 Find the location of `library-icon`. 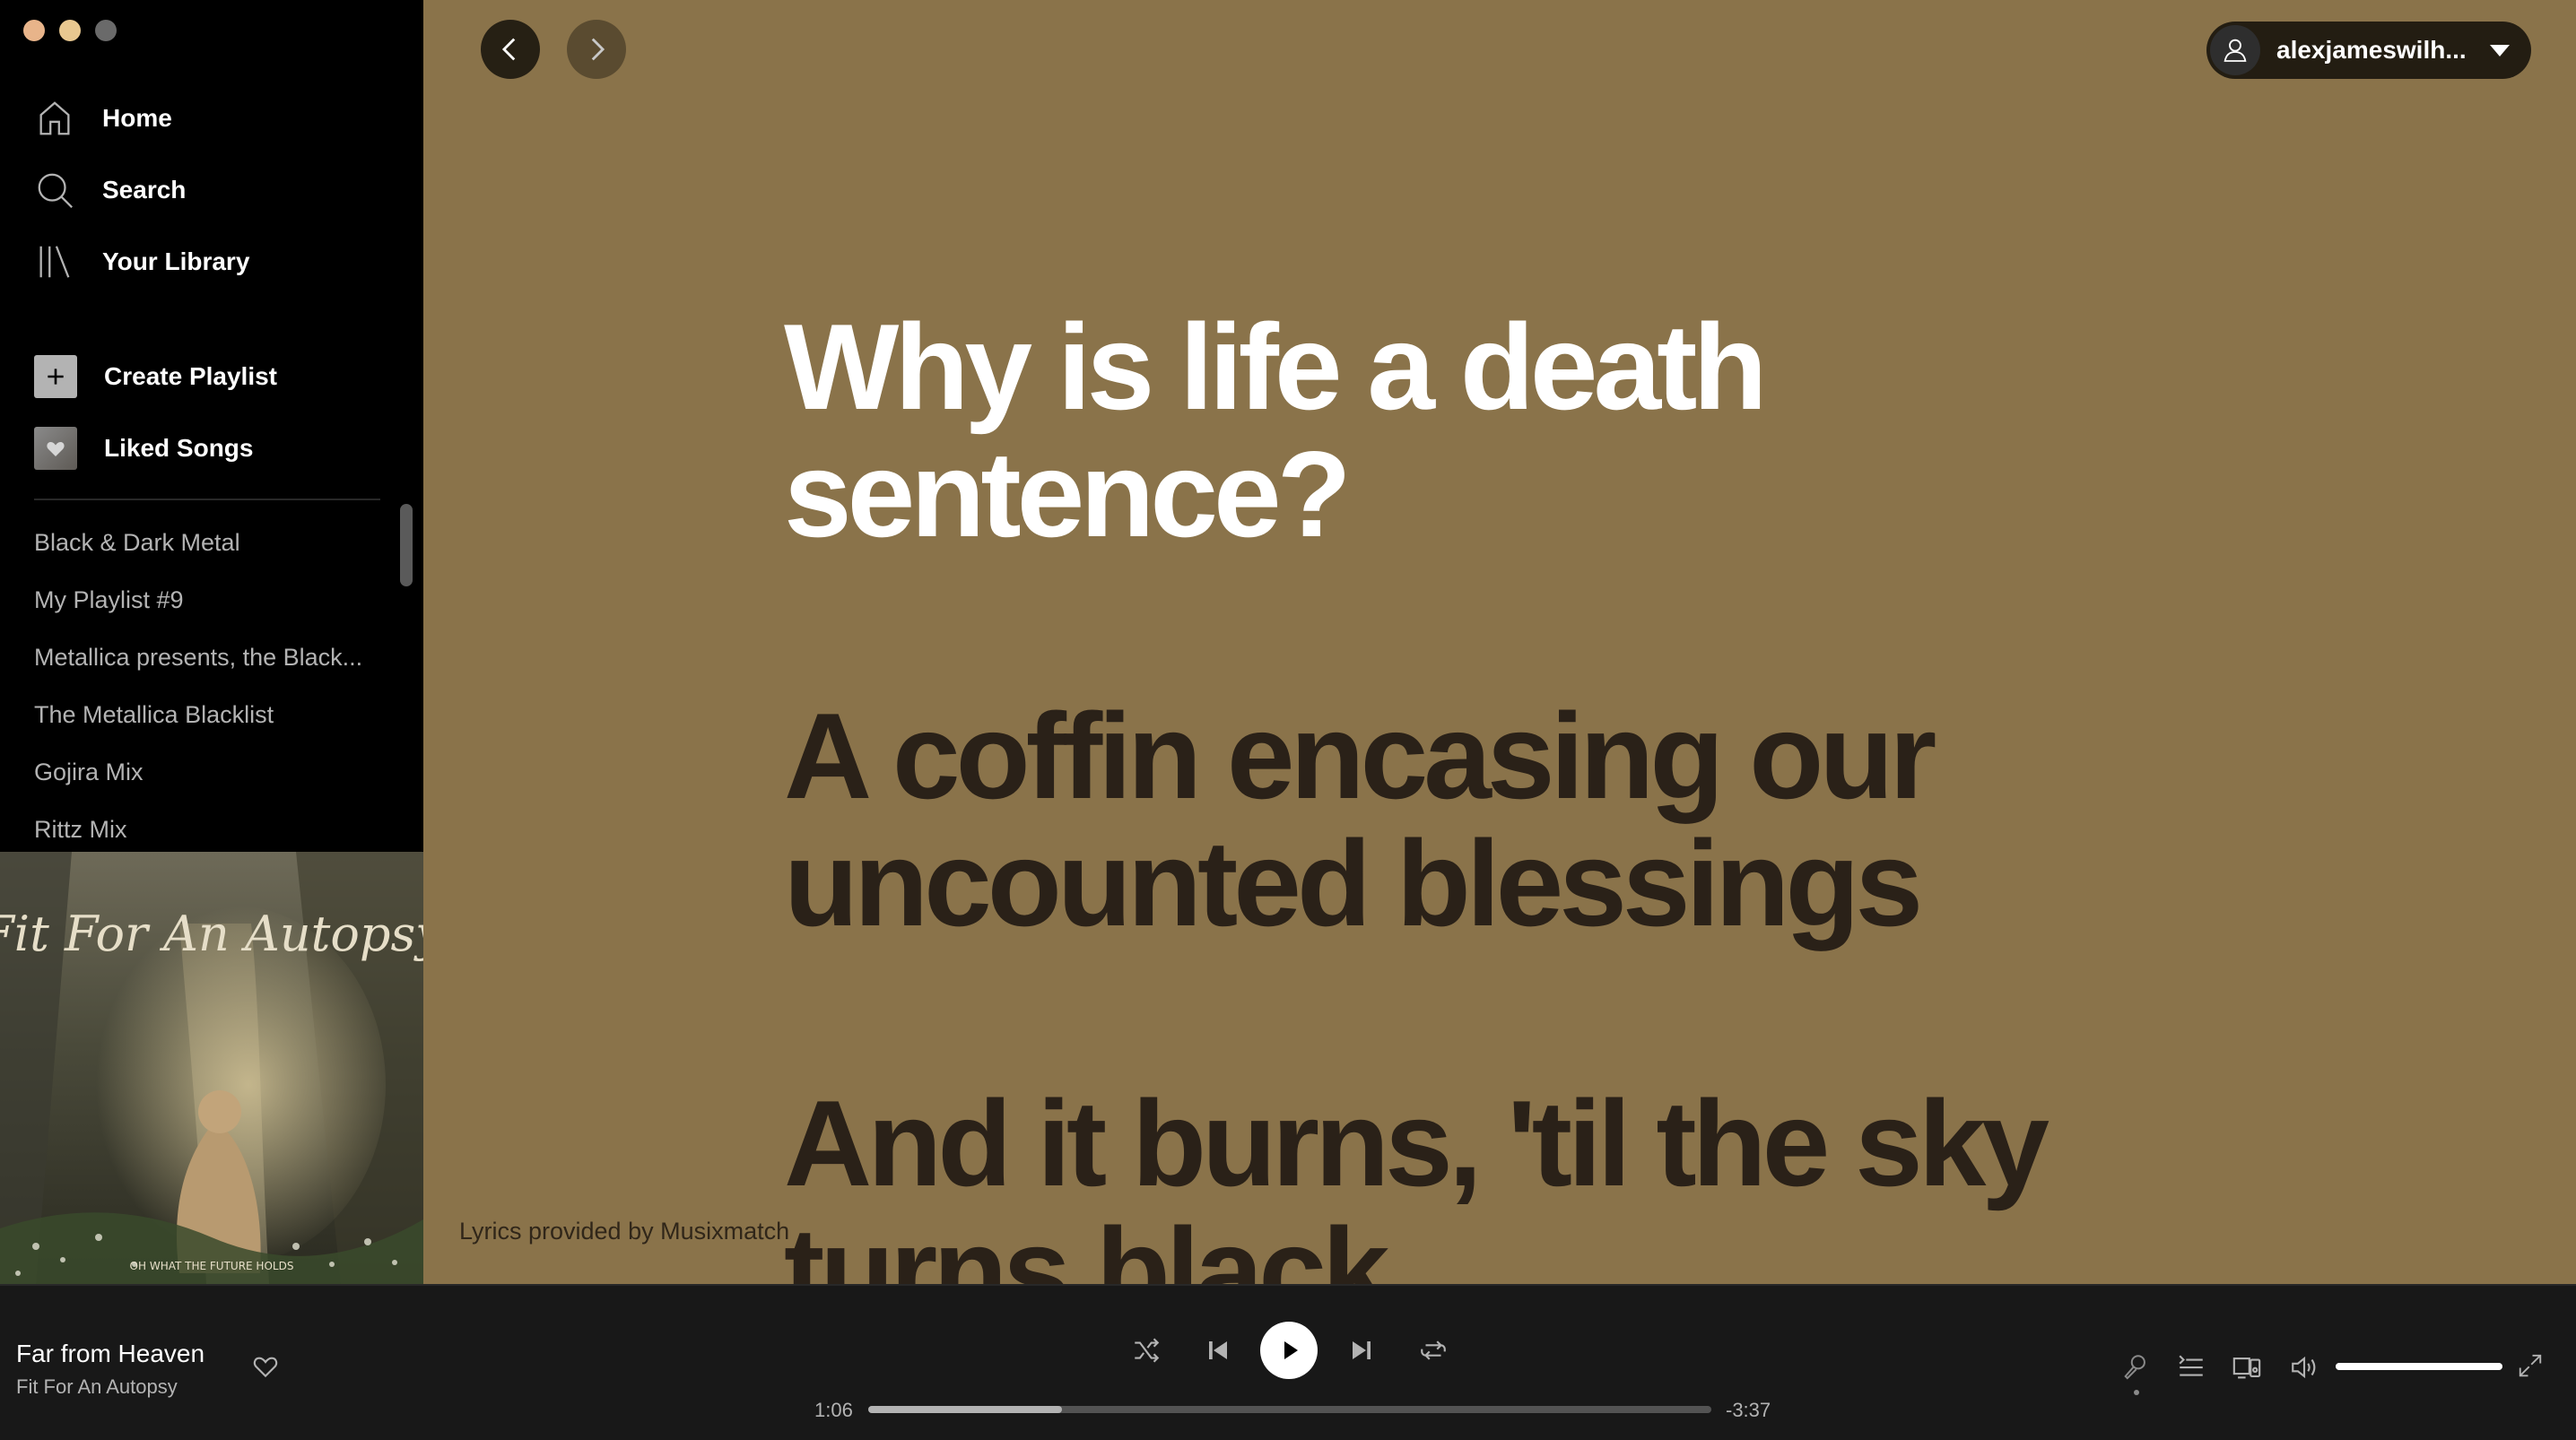

library-icon is located at coordinates (54, 262).